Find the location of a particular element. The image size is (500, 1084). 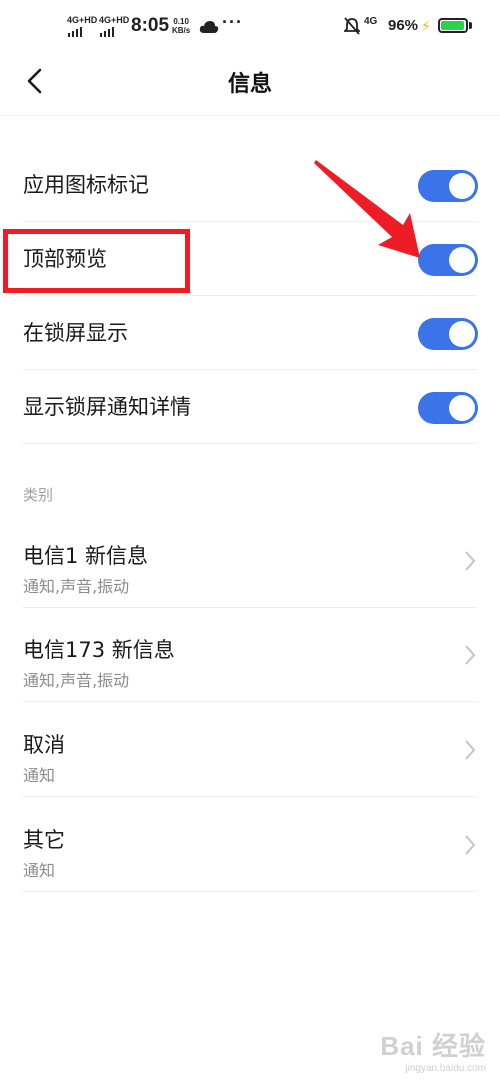

network-speed: 0.10 KB/s is located at coordinates (181, 26).